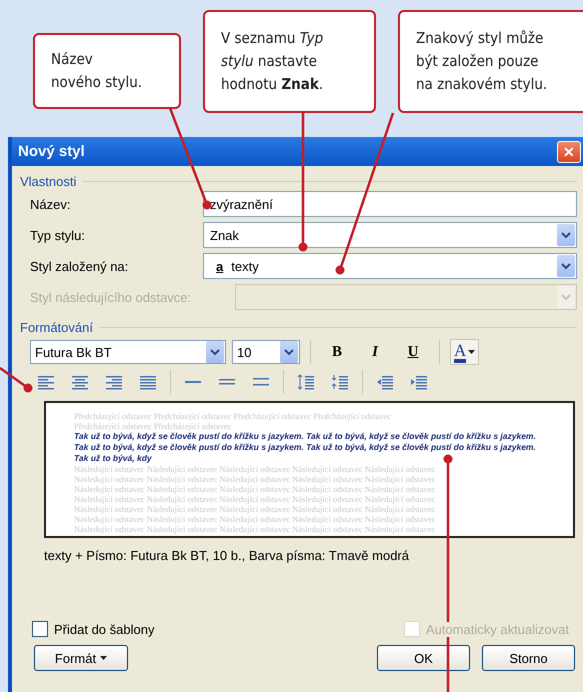 This screenshot has height=692, width=583. What do you see at coordinates (58, 235) in the screenshot?
I see `field-label: Typ stylu:` at bounding box center [58, 235].